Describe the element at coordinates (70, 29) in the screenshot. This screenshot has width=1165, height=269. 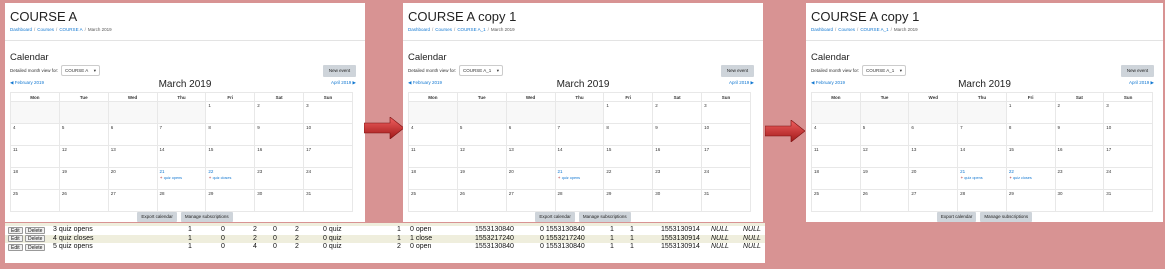
I see `breadcrumb-course: COURSE A` at that location.